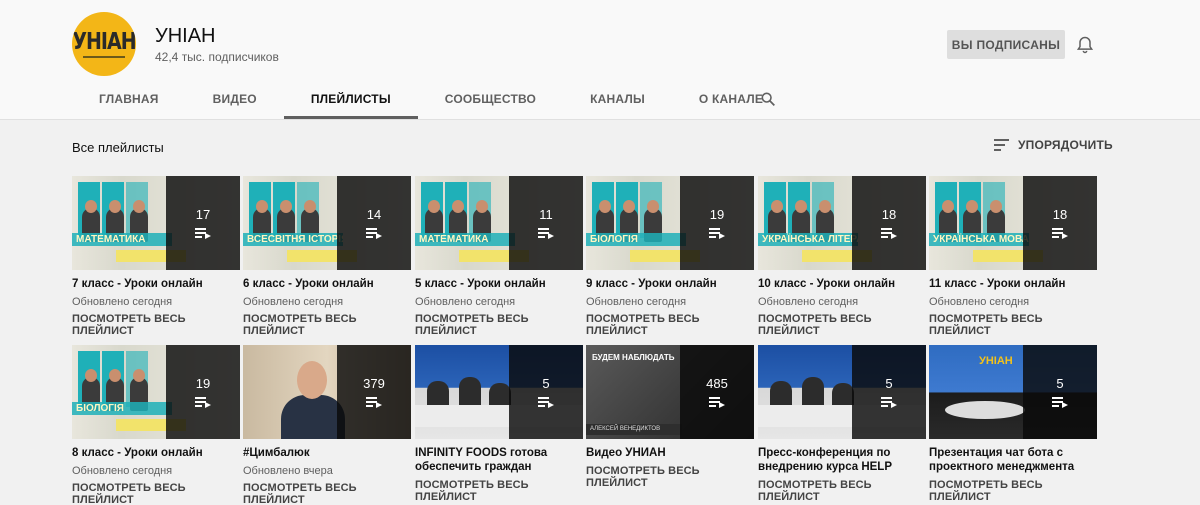  What do you see at coordinates (1053, 145) in the screenshot?
I see `sort-button: УПОРЯДОЧИТЬ` at bounding box center [1053, 145].